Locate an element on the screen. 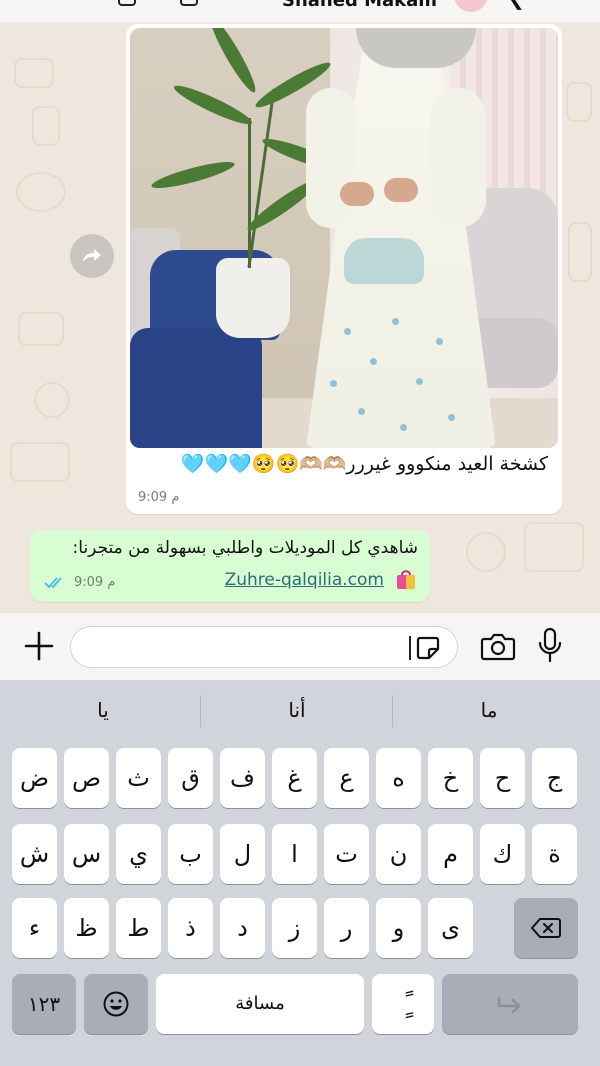 This screenshot has height=1066, width=600. key: ش is located at coordinates (34, 854).